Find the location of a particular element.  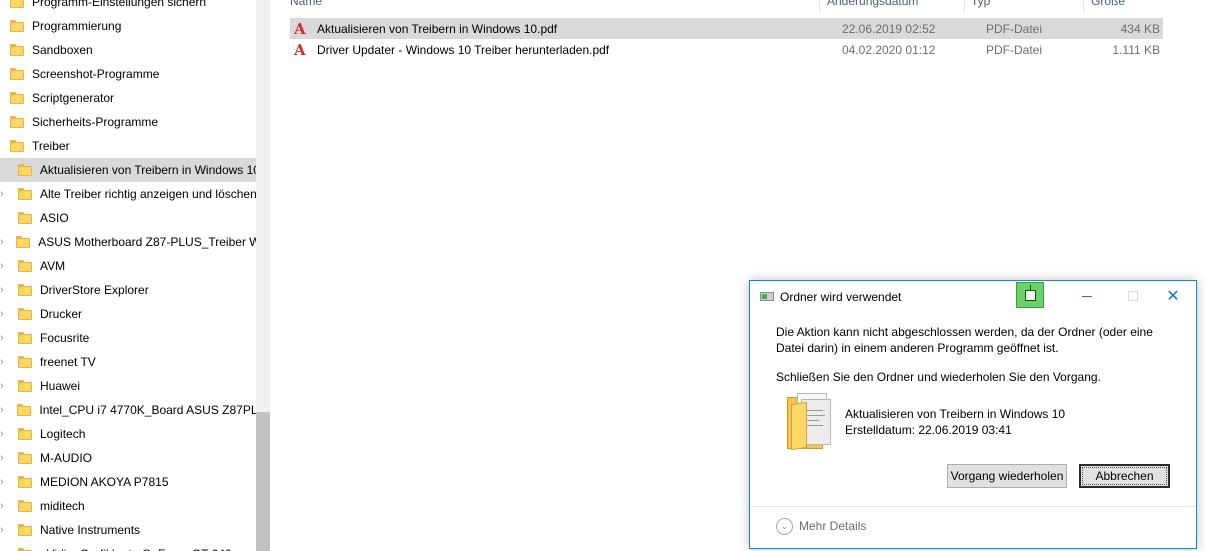

dialog-titlebar: Ordner wird verwendet ✕ is located at coordinates (973, 296).